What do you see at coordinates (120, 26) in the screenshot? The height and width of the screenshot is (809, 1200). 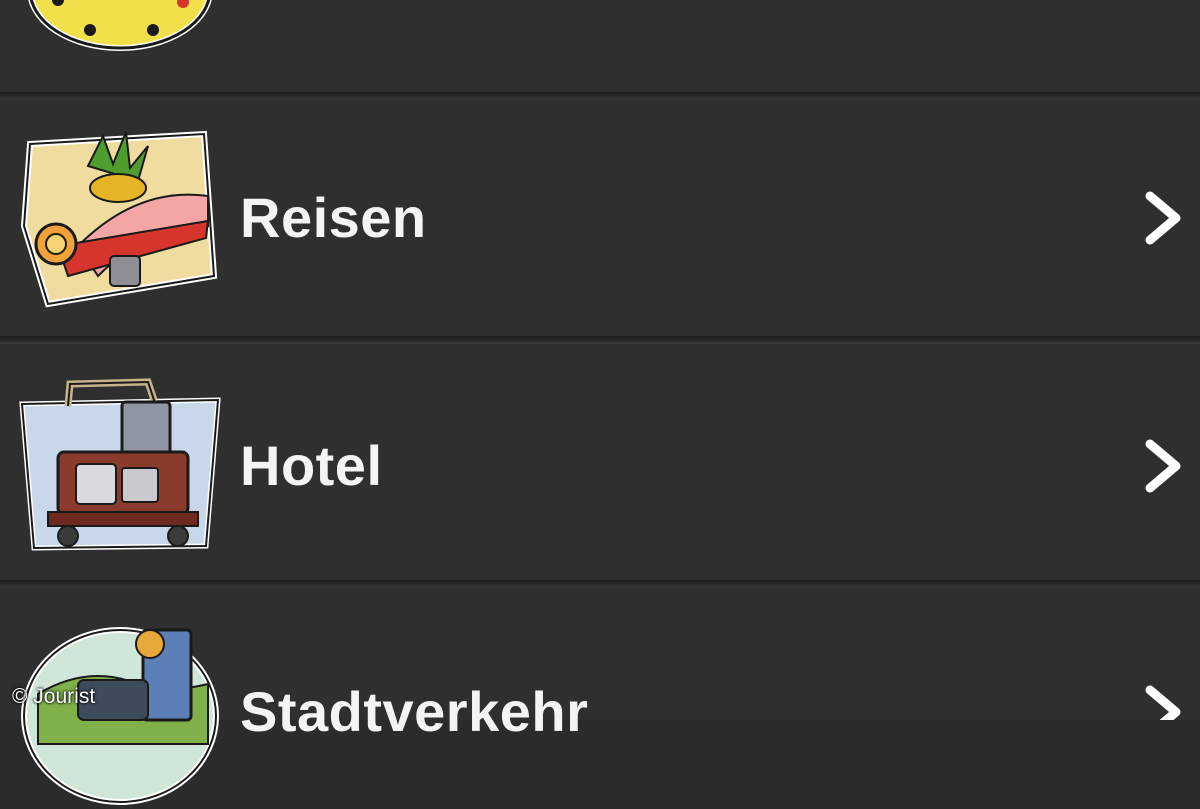 I see `clock-icon` at bounding box center [120, 26].